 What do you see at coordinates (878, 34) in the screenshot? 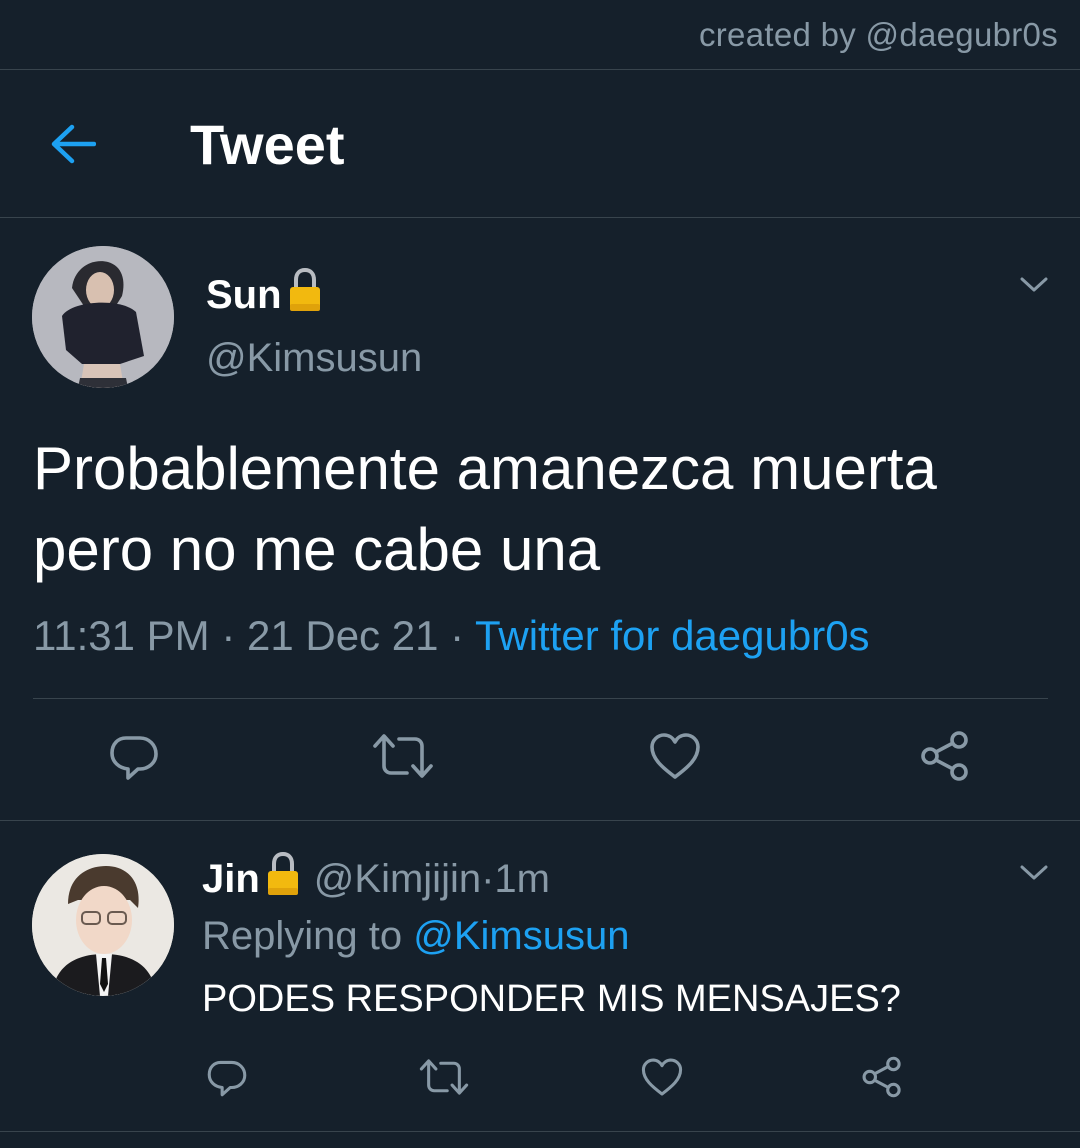
I see `credit-text: created by @daegubr0s` at bounding box center [878, 34].